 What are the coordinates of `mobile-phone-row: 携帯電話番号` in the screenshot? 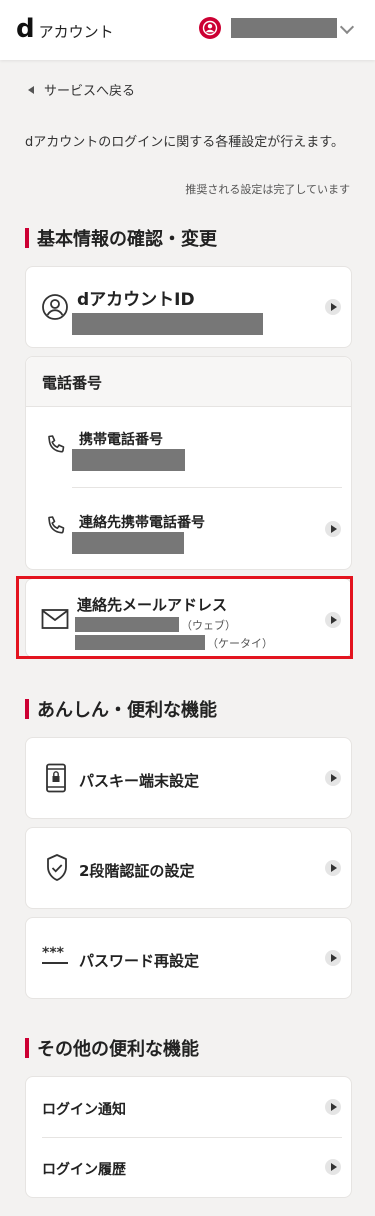 It's located at (188, 447).